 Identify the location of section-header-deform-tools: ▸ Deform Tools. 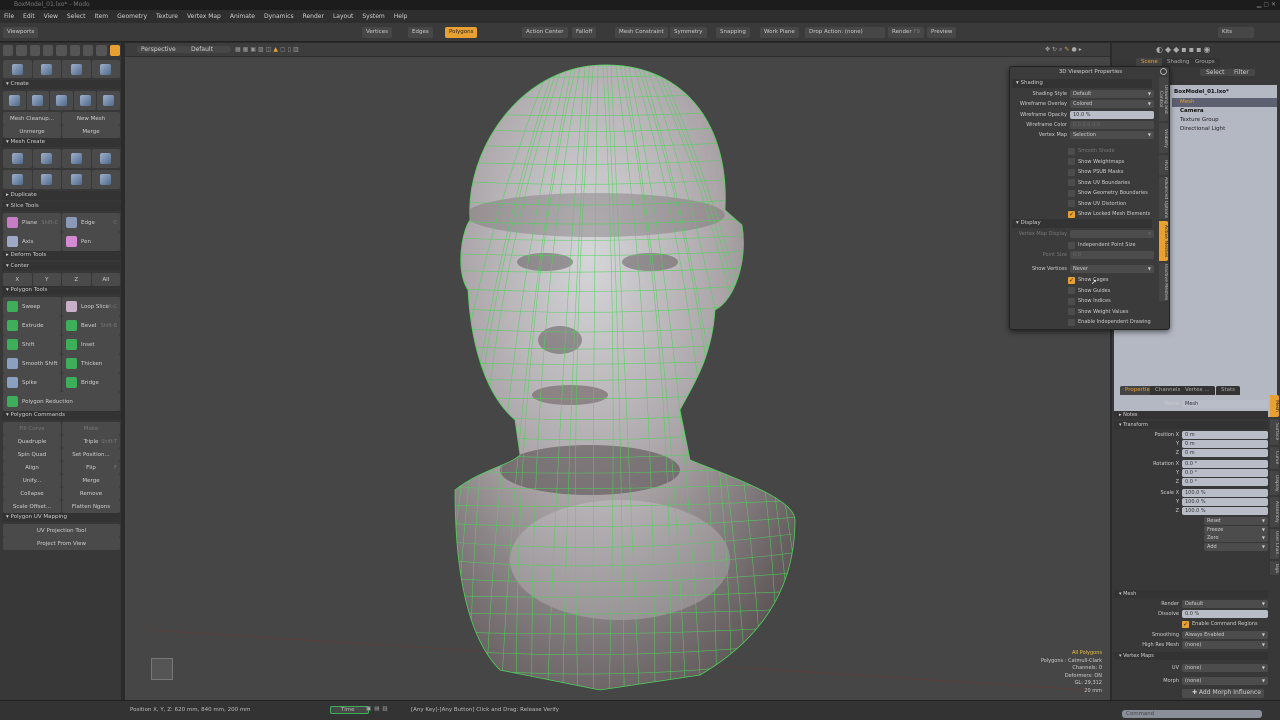
(61, 255).